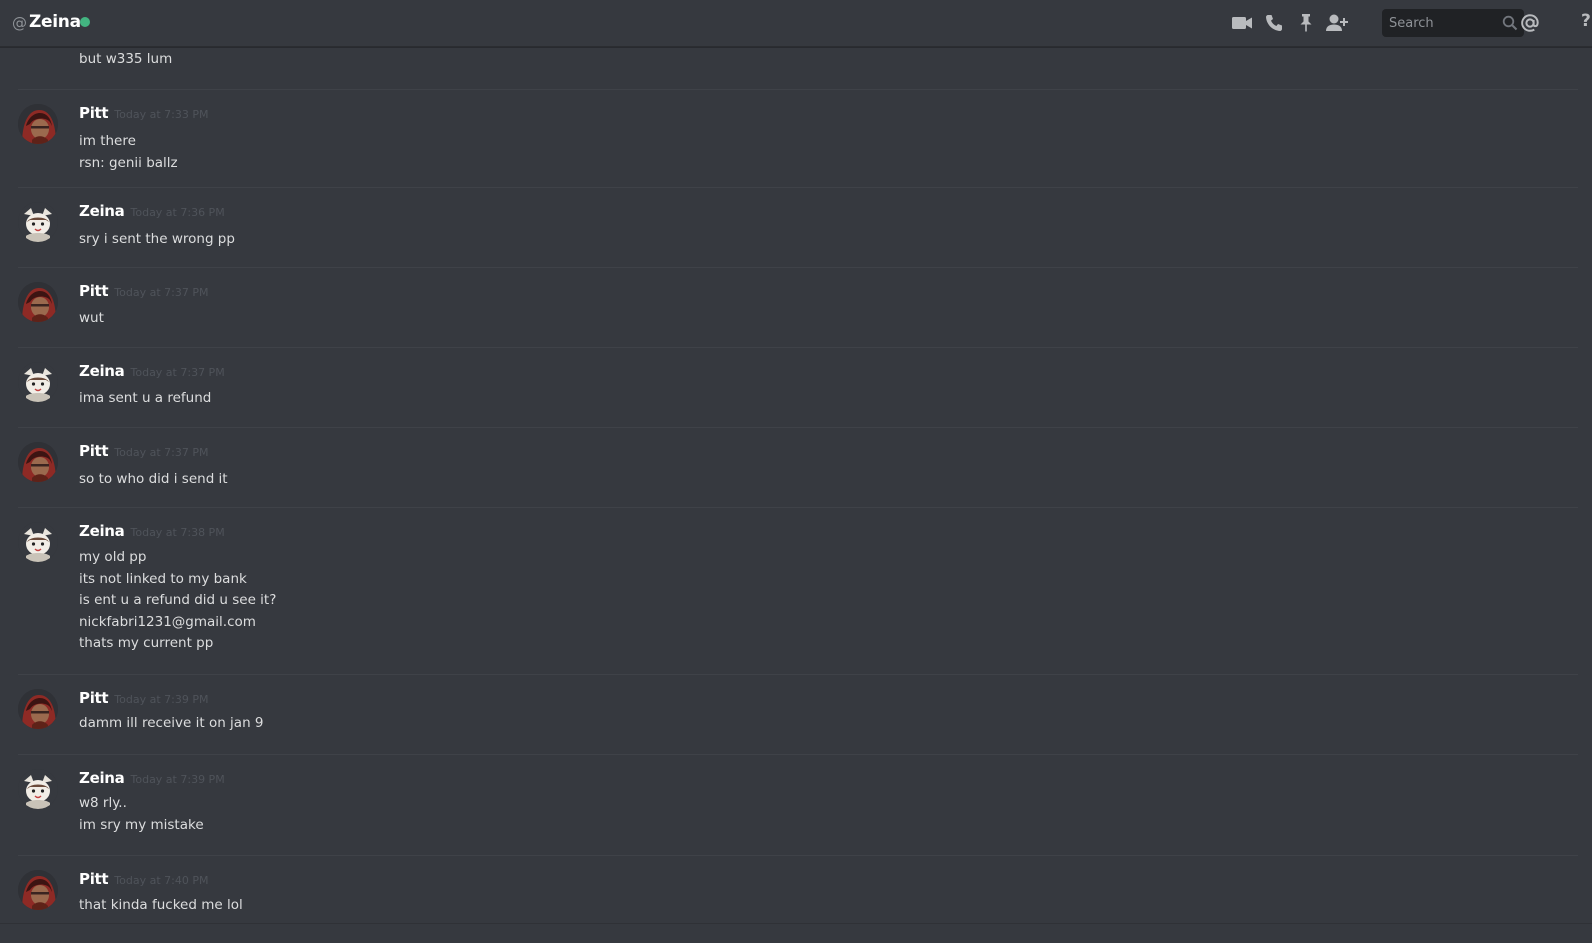 Image resolution: width=1592 pixels, height=943 pixels. Describe the element at coordinates (125, 48) in the screenshot. I see `clipped-line` at that location.